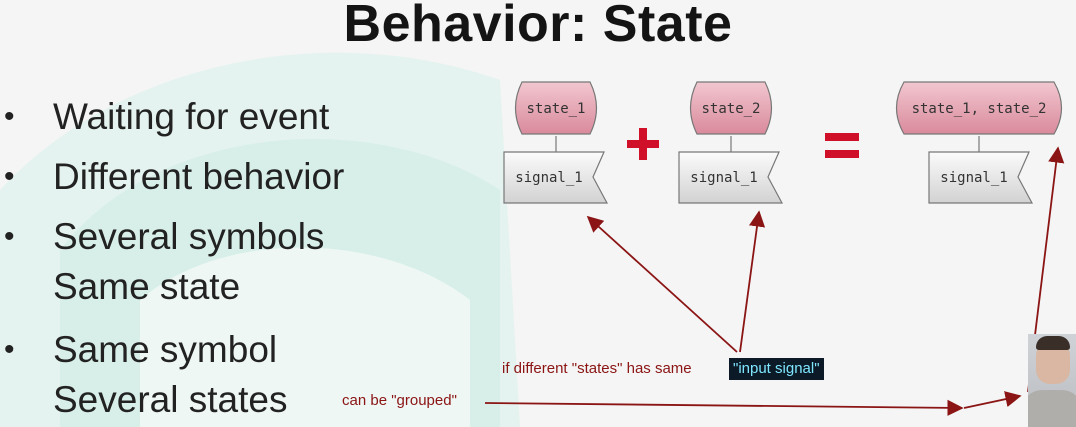 The width and height of the screenshot is (1076, 427). Describe the element at coordinates (992, 400) in the screenshot. I see `arrow-grouped-diagonal` at that location.